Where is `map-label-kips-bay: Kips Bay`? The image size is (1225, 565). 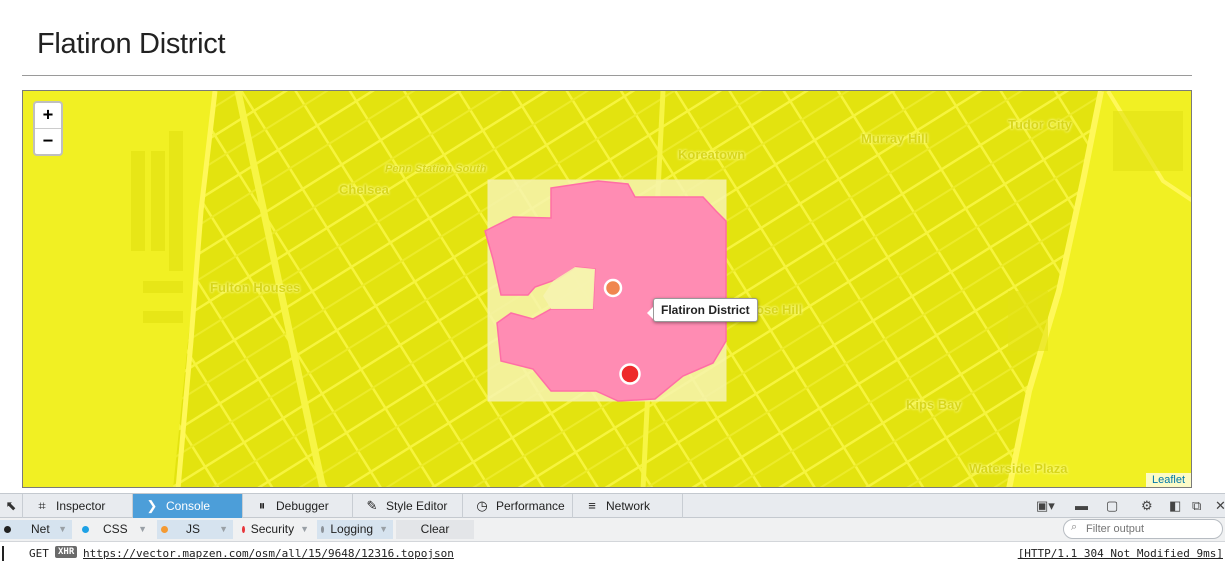
map-label-kips-bay: Kips Bay is located at coordinates (934, 404).